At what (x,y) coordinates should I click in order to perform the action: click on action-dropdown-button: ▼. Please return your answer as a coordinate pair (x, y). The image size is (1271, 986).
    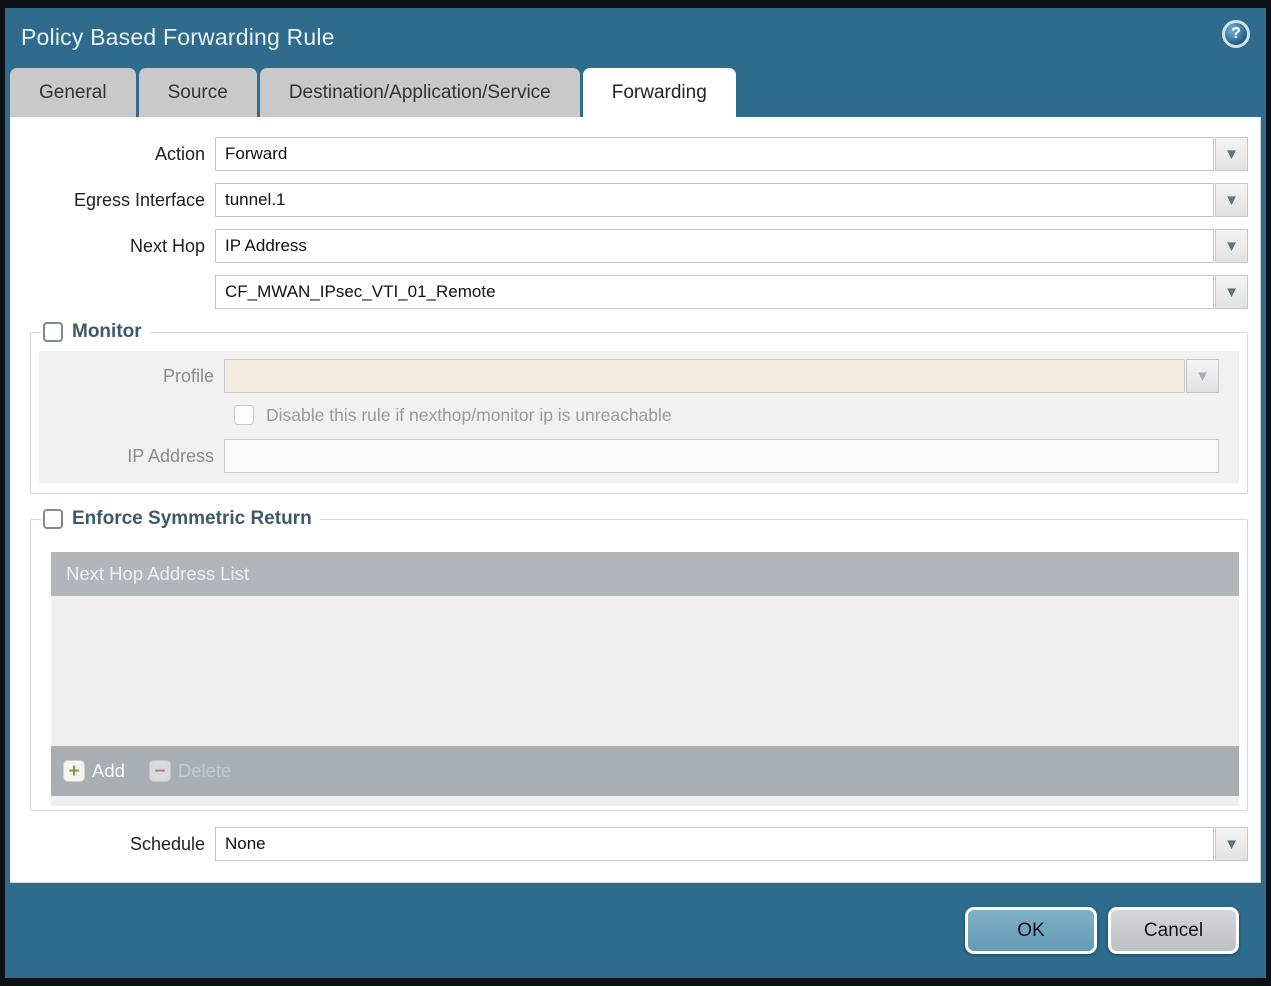
    Looking at the image, I should click on (1231, 154).